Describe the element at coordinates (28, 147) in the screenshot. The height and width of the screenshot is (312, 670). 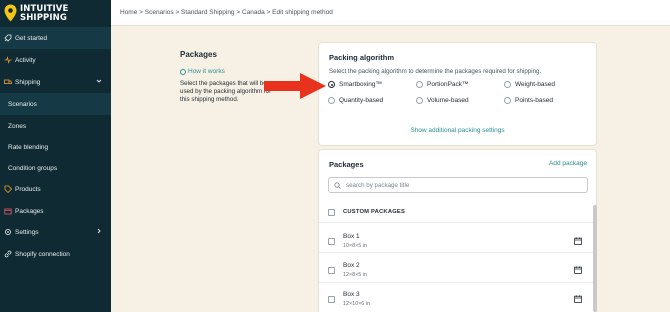
I see `sidebar-item-label: Rate blending` at that location.